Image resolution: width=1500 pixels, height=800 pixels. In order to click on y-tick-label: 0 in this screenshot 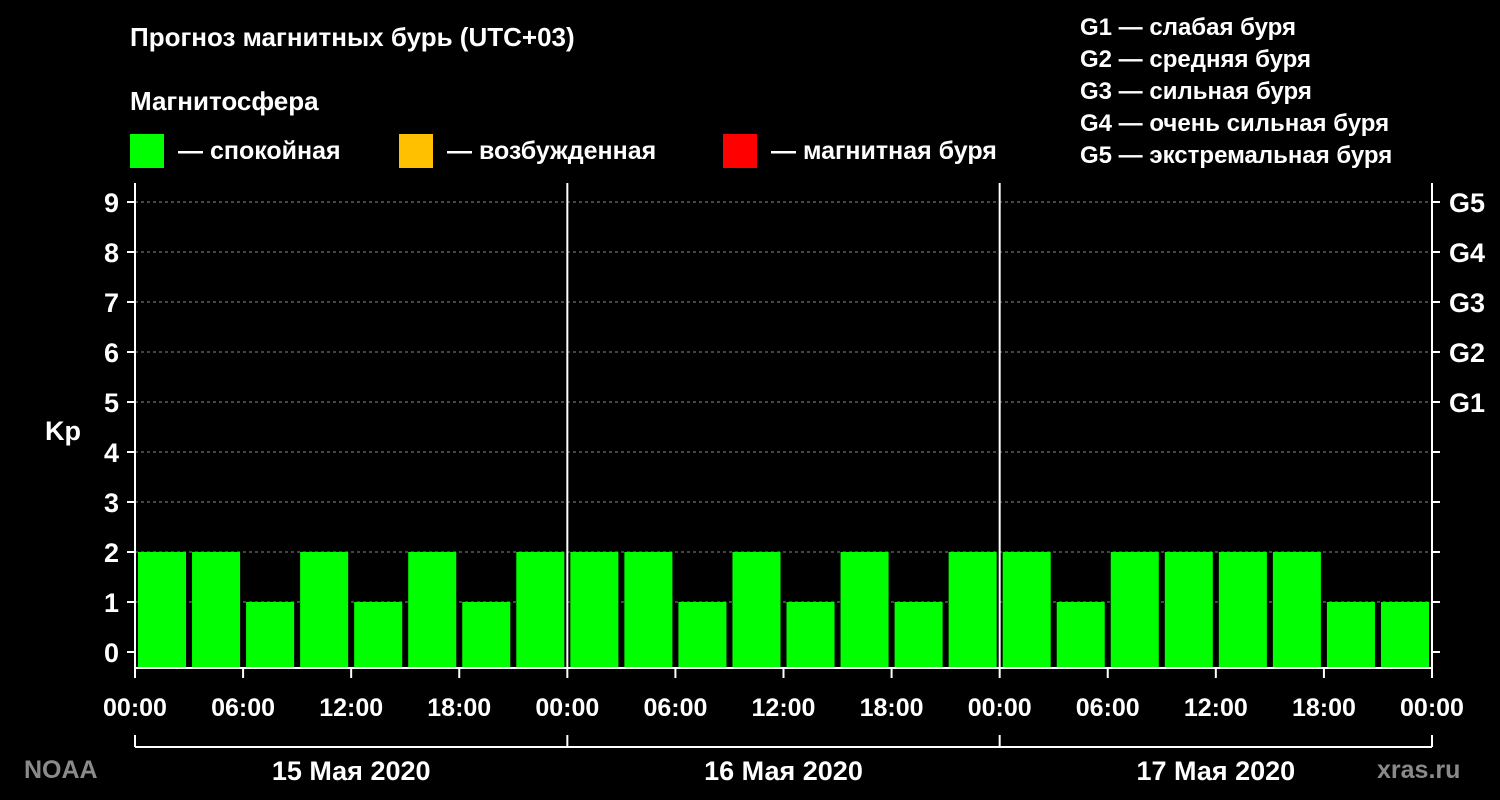, I will do `click(111, 653)`.